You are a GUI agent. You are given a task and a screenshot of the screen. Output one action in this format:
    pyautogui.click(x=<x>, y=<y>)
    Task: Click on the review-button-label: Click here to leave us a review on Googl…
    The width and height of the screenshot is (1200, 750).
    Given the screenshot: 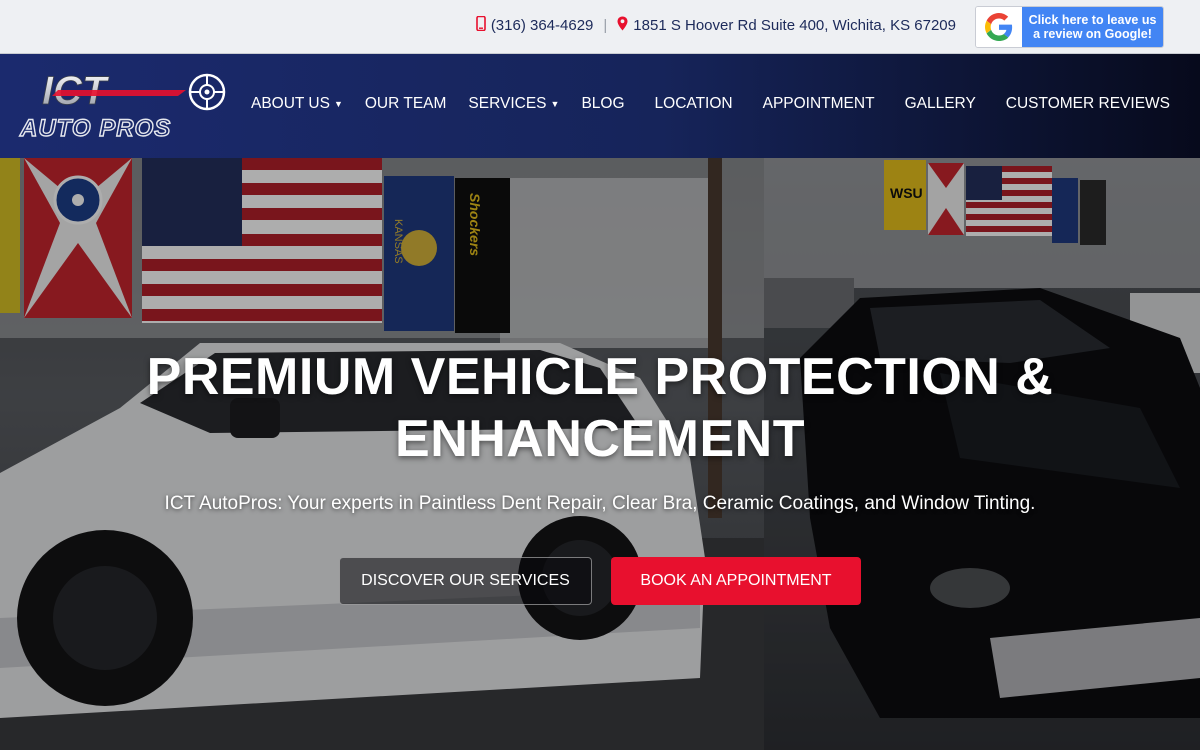 What is the action you would take?
    pyautogui.click(x=1092, y=27)
    